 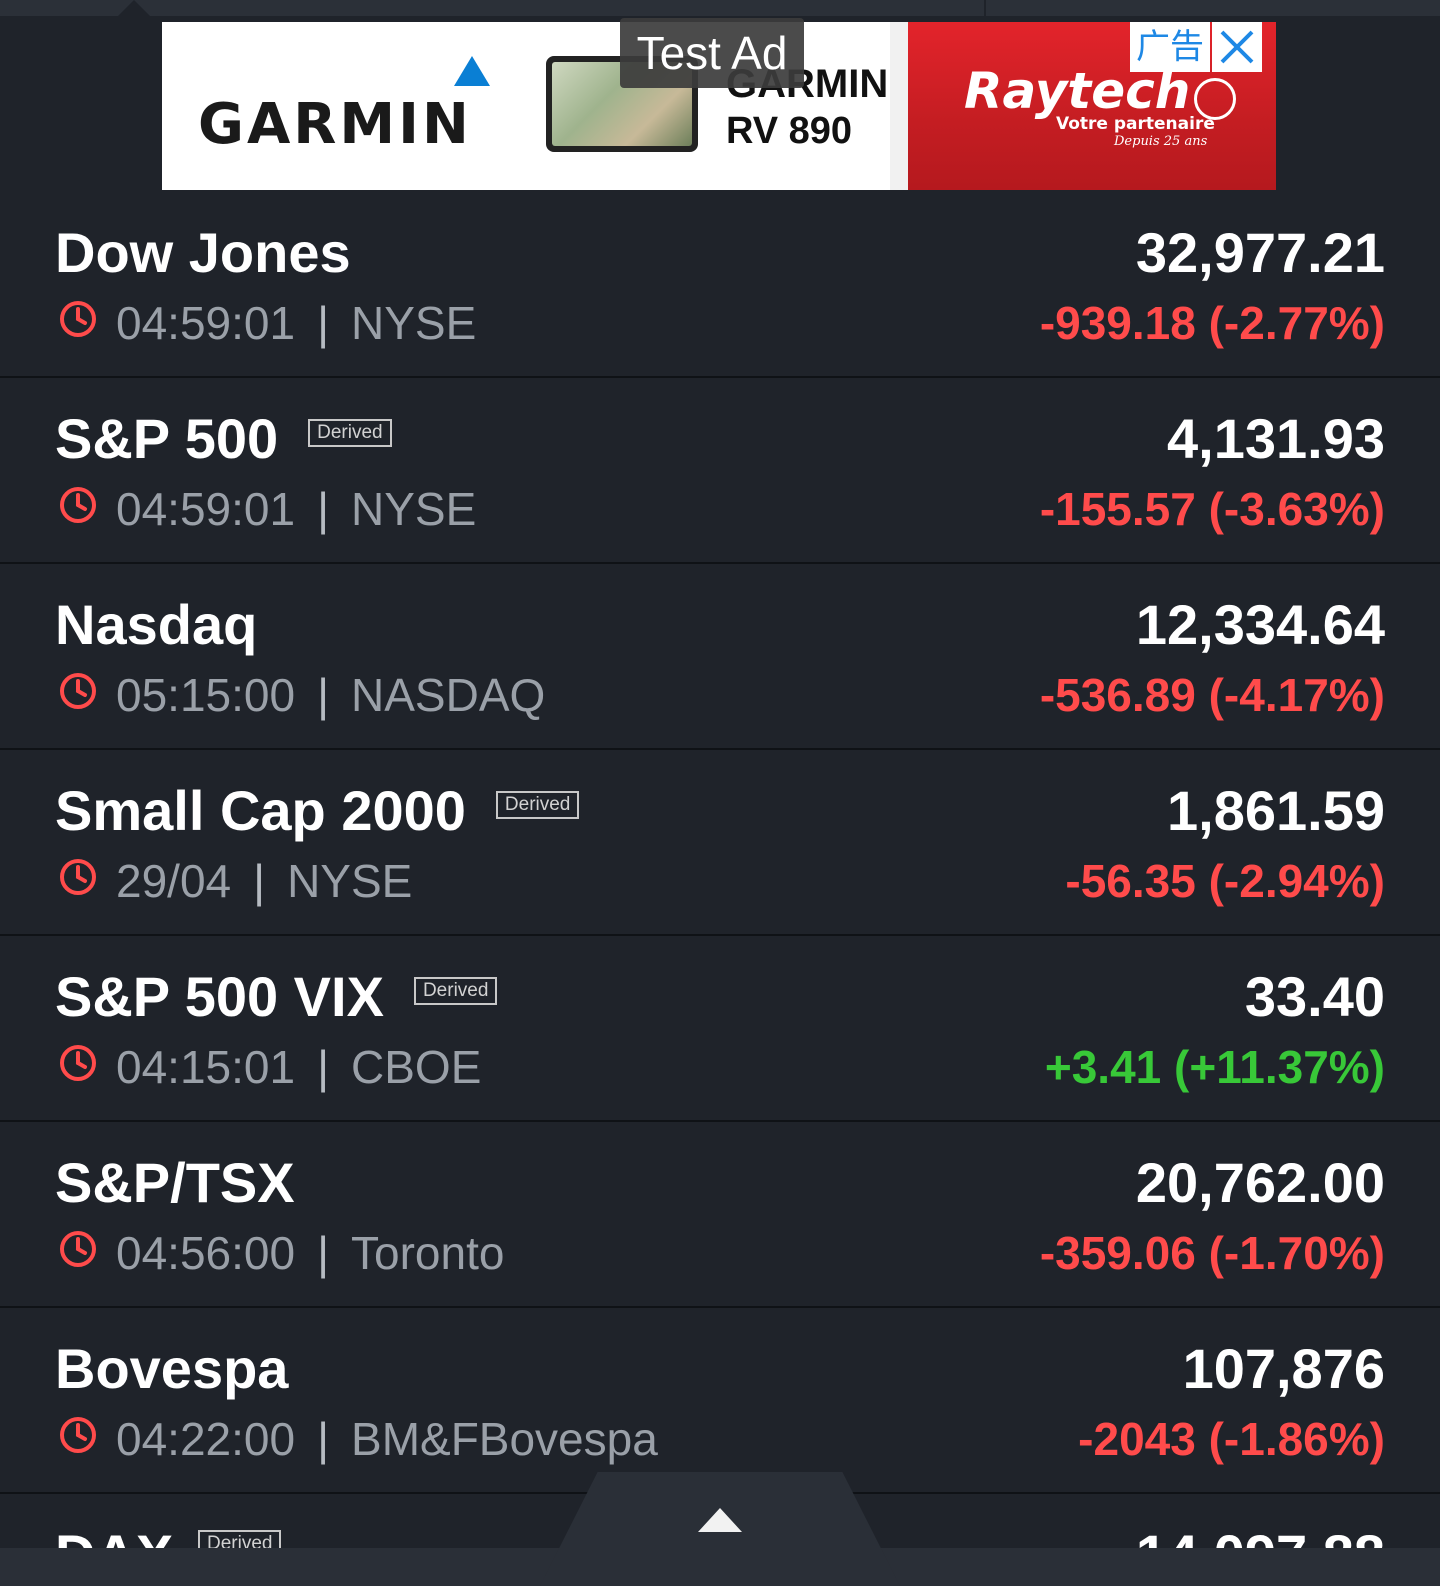 What do you see at coordinates (1314, 996) in the screenshot?
I see `index-price: 33.40` at bounding box center [1314, 996].